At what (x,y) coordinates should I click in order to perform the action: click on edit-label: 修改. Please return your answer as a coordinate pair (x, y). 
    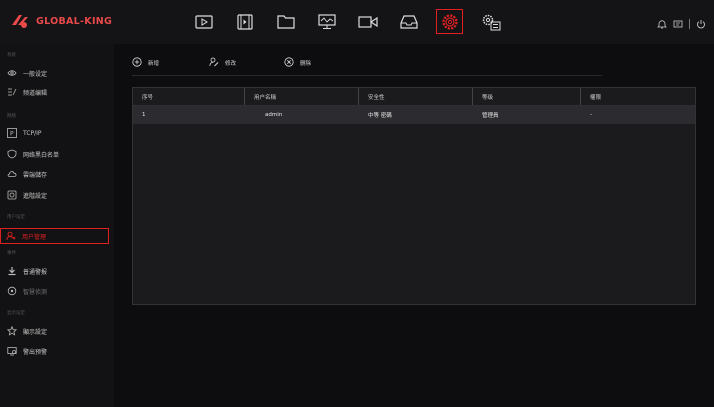
    Looking at the image, I should click on (231, 64).